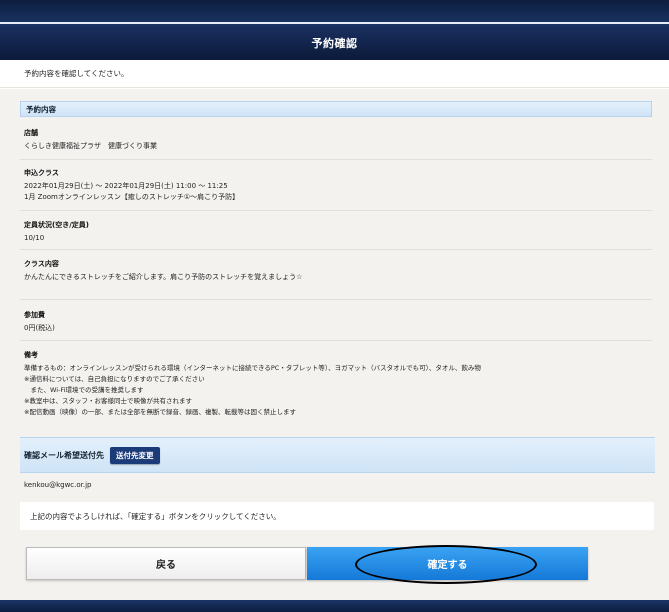  What do you see at coordinates (114, 379) in the screenshot?
I see `notes-line: ※通信料については、自己負担になりますのでご了承ください` at bounding box center [114, 379].